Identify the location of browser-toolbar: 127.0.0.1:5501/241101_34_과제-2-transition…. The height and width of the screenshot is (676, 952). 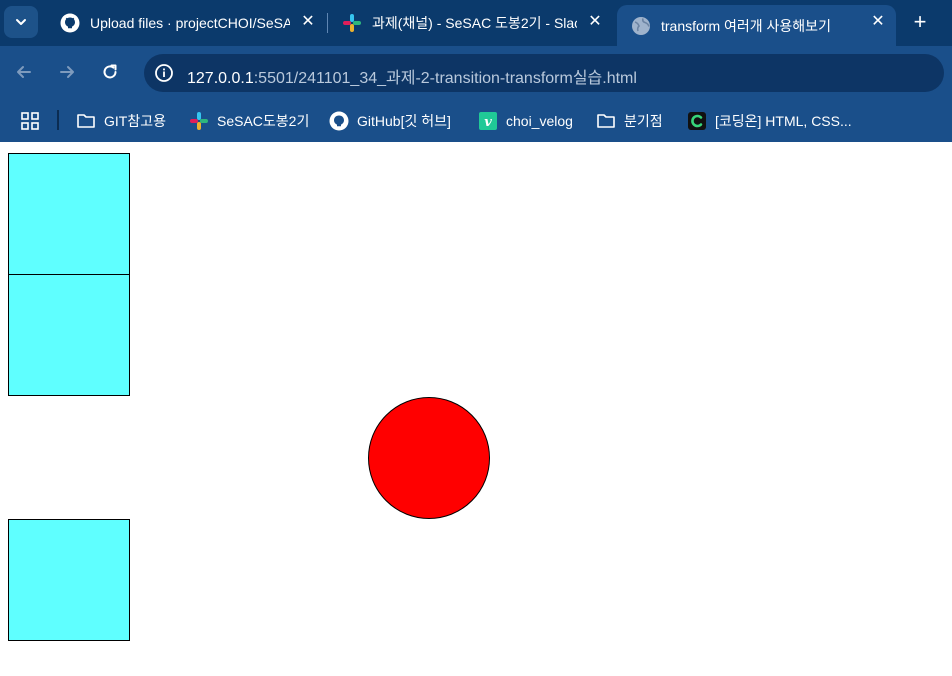
(476, 73).